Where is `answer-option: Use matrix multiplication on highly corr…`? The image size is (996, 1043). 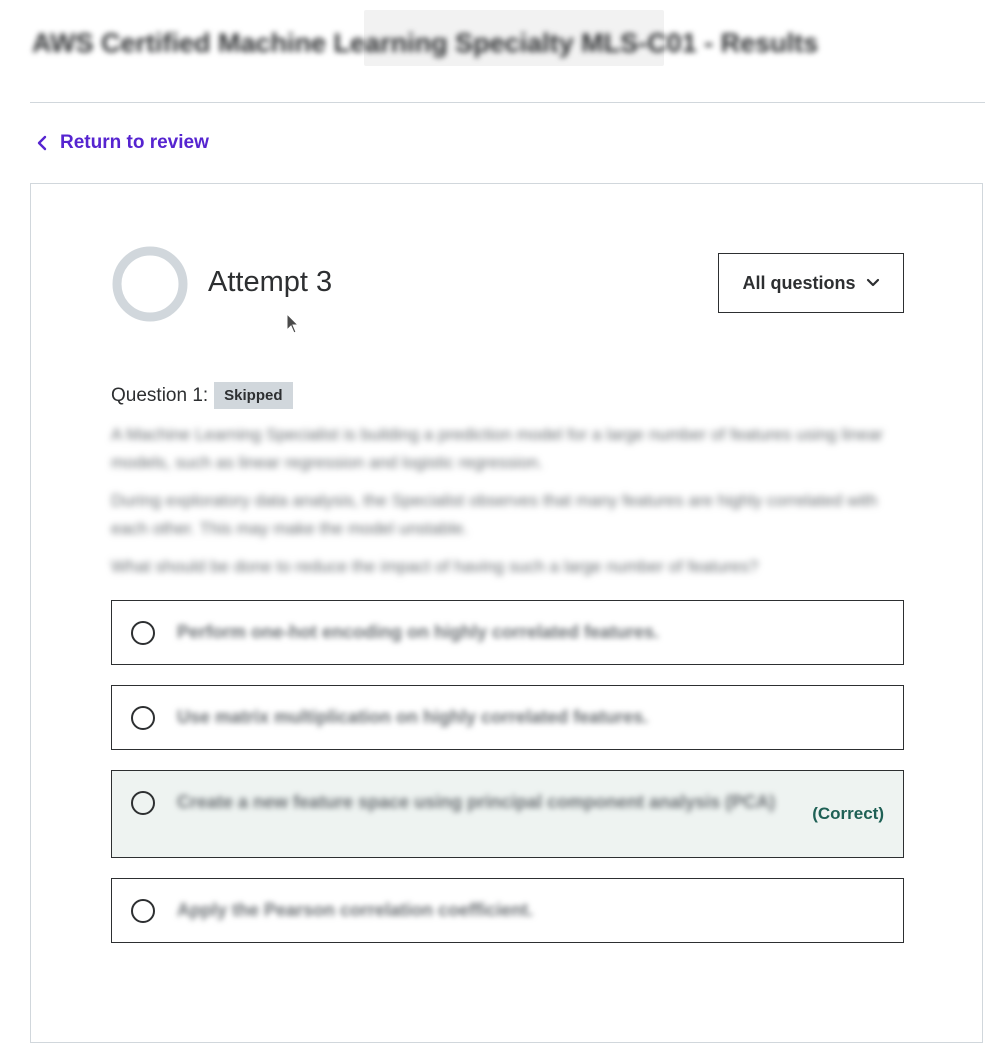
answer-option: Use matrix multiplication on highly corr… is located at coordinates (507, 717).